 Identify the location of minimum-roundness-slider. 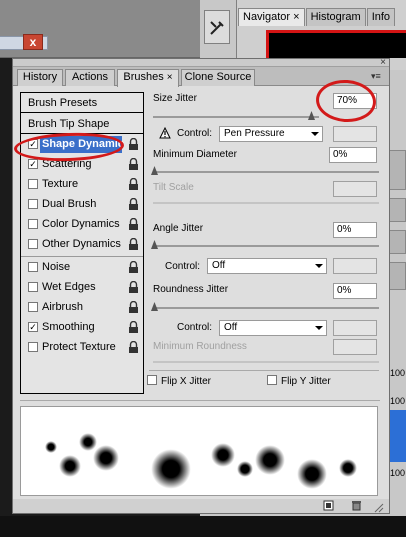
(266, 362).